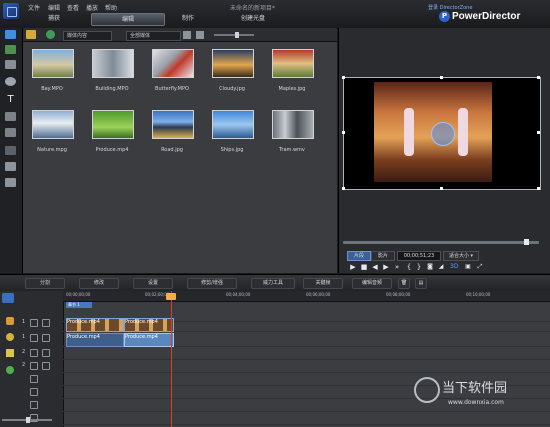 The width and height of the screenshot is (550, 427). I want to click on menu-file: 文件, so click(34, 7).